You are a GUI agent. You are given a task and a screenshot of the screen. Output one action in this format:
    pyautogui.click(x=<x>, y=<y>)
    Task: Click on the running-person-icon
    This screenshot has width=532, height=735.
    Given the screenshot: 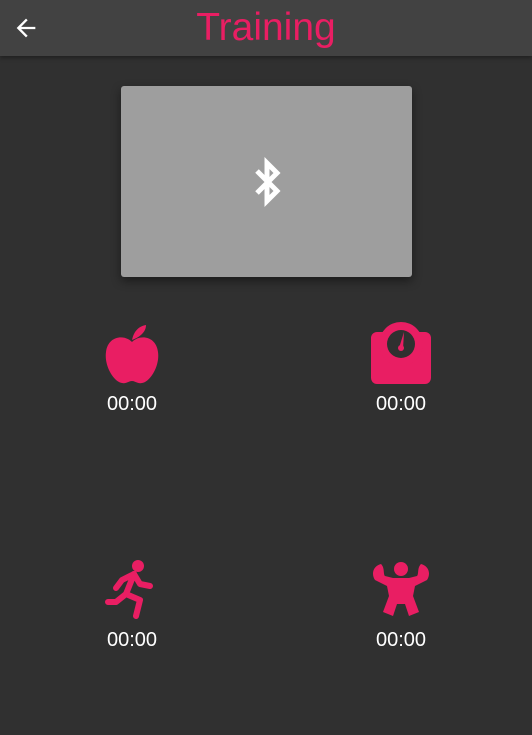 What is the action you would take?
    pyautogui.click(x=129, y=589)
    